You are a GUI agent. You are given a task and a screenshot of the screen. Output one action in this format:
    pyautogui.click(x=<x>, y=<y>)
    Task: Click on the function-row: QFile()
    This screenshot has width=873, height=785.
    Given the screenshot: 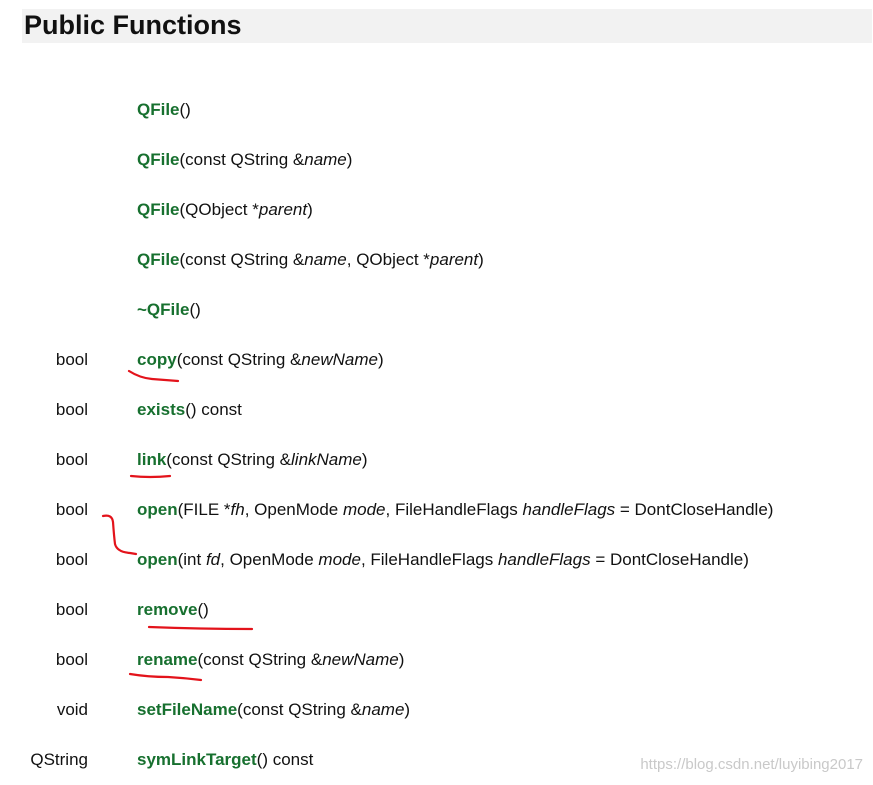 What is the action you would take?
    pyautogui.click(x=436, y=110)
    